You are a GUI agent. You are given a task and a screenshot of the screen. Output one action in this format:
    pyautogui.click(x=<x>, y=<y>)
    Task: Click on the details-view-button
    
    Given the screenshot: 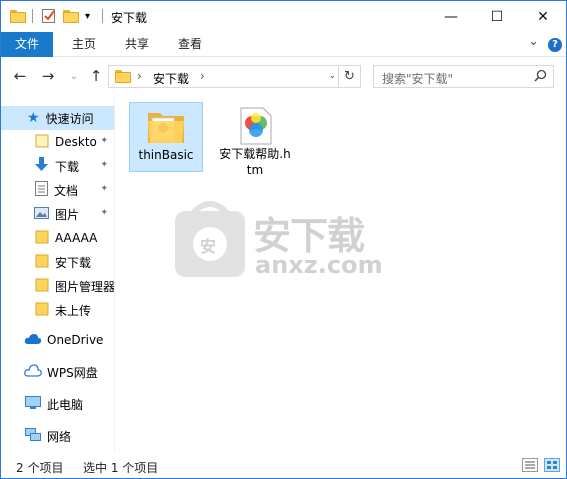 What is the action you would take?
    pyautogui.click(x=530, y=465)
    